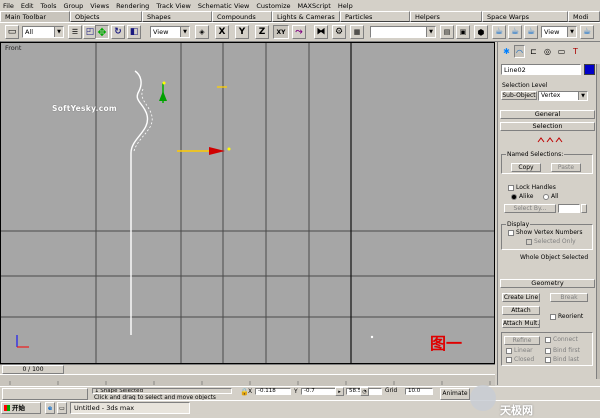  Describe the element at coordinates (106, 16) in the screenshot. I see `tab-objects: Objects` at that location.